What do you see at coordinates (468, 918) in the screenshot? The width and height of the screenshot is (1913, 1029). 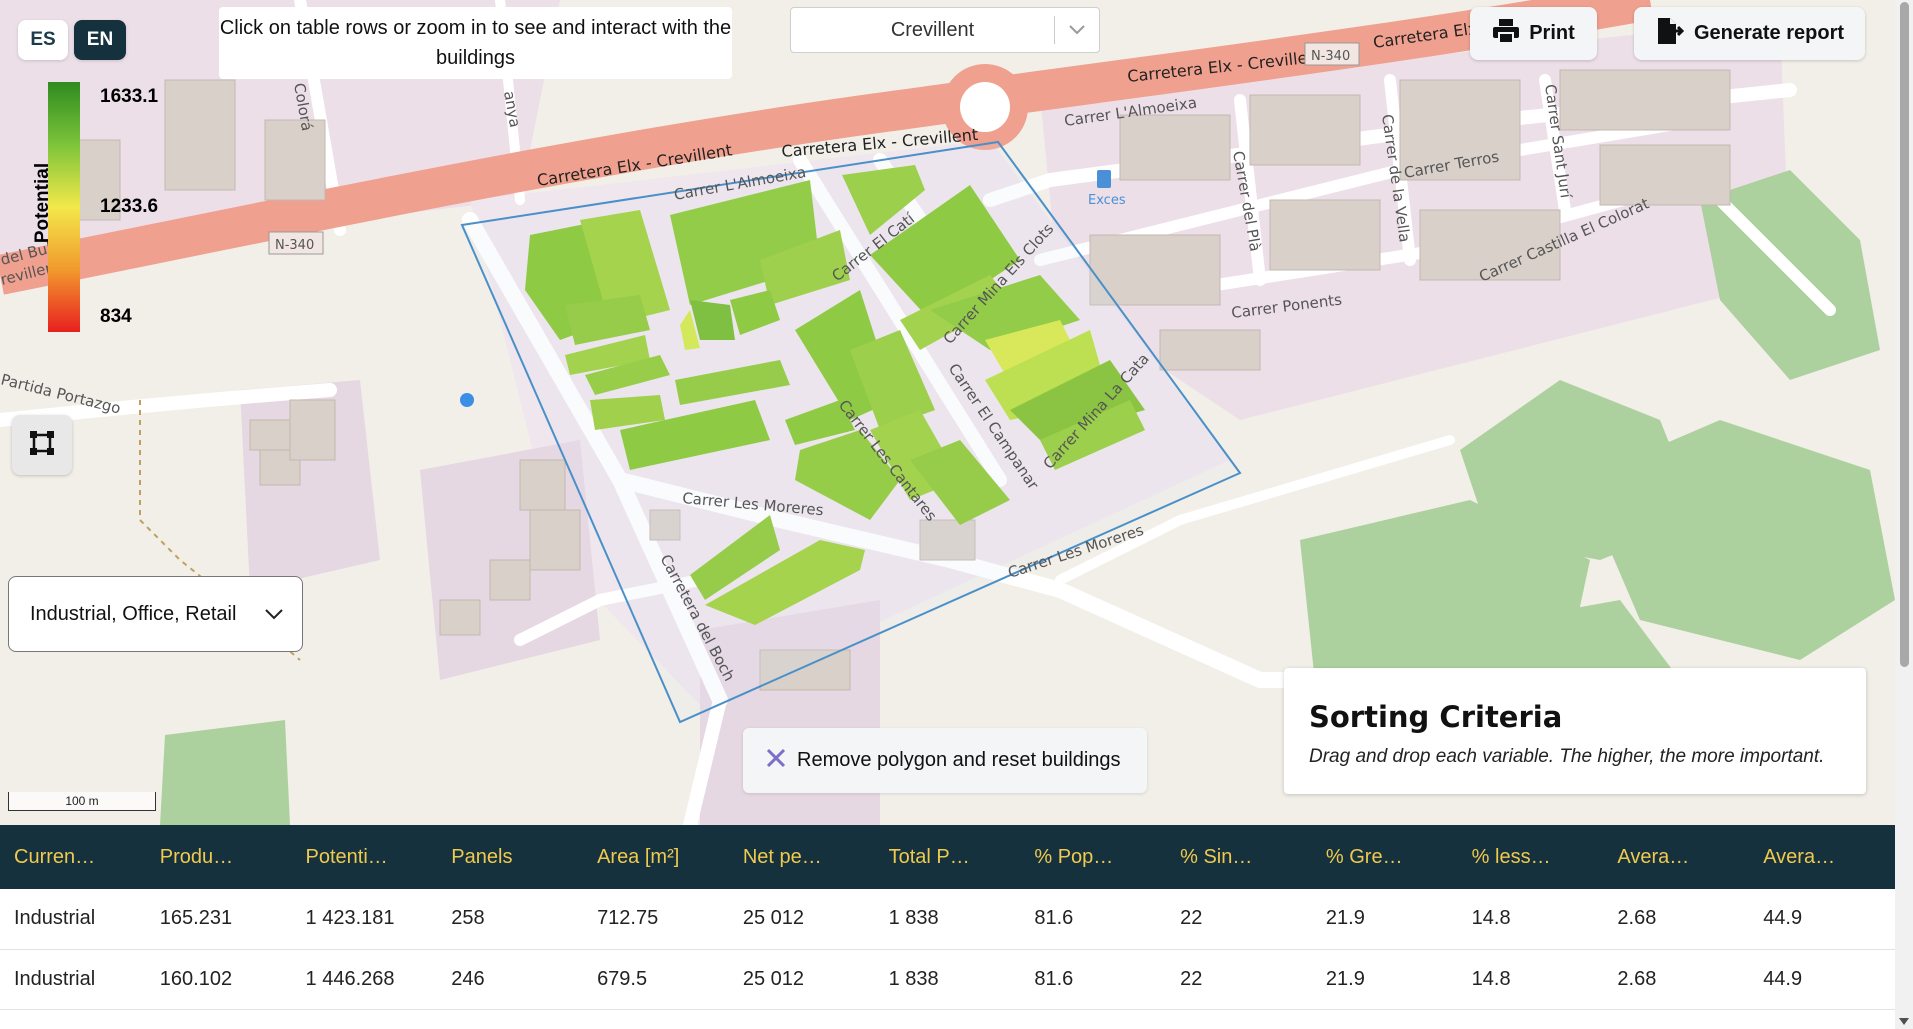 I see `table-cell: 258` at bounding box center [468, 918].